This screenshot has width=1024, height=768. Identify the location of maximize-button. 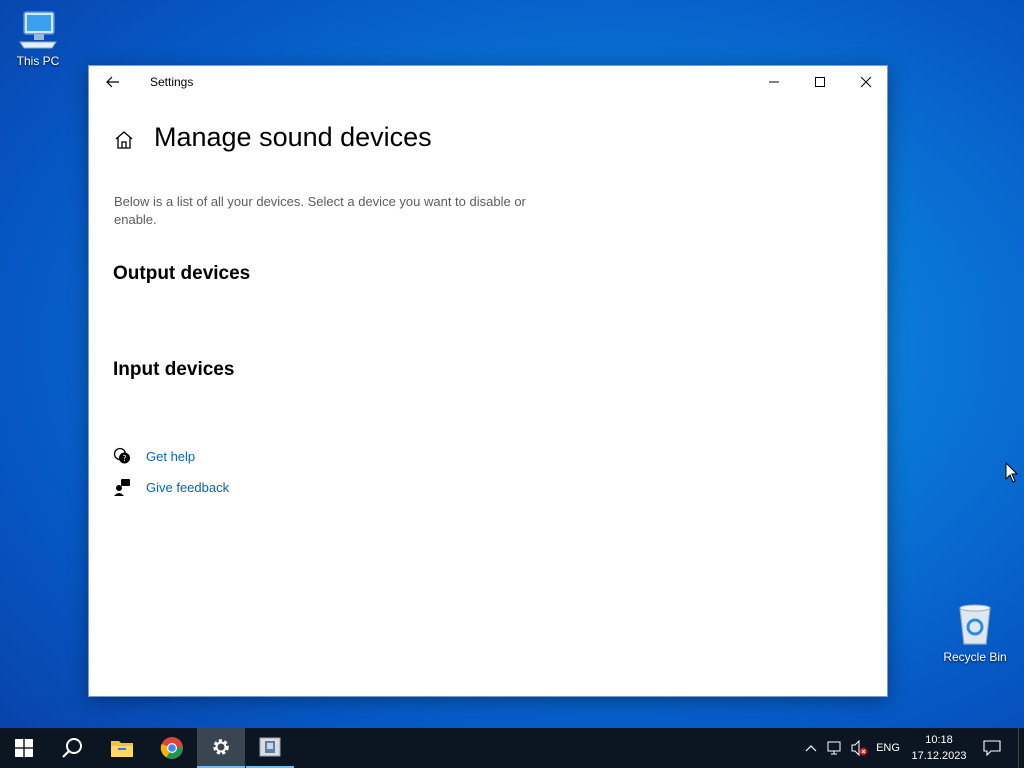
(820, 82).